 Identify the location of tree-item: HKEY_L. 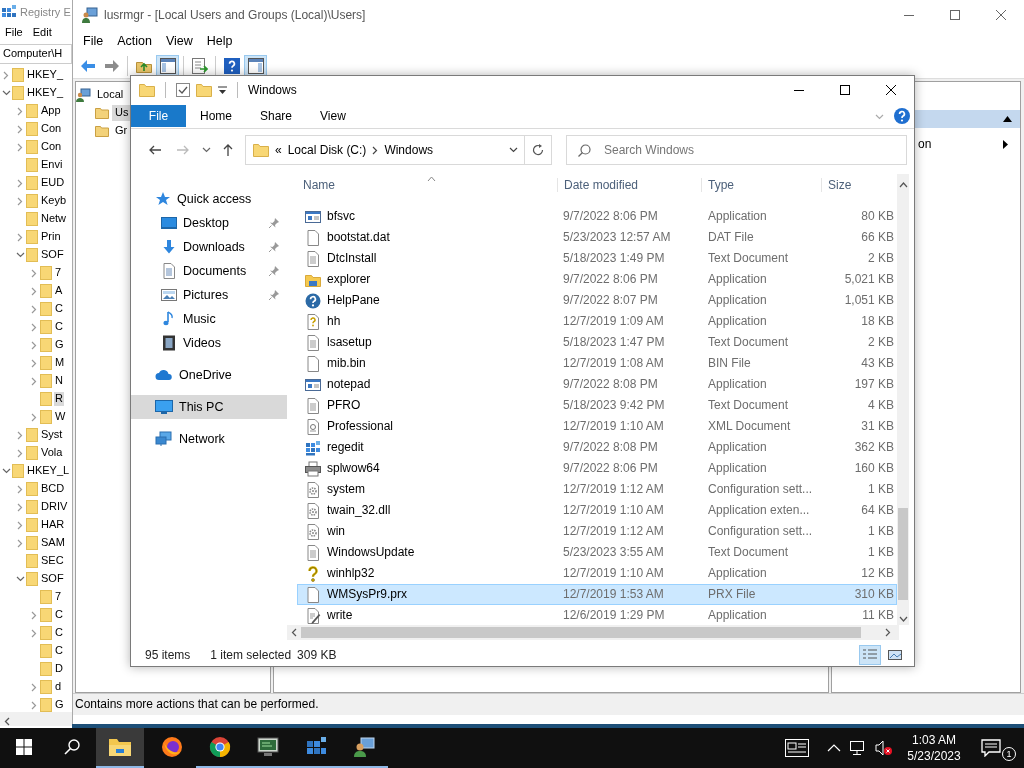
(48, 471).